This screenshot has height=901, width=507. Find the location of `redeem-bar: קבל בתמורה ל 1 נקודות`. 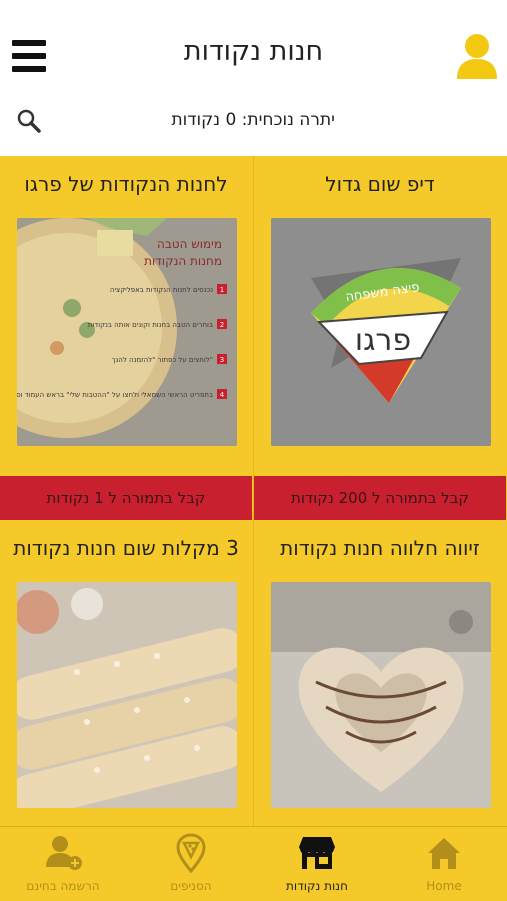

redeem-bar: קבל בתמורה ל 1 נקודות is located at coordinates (126, 498).